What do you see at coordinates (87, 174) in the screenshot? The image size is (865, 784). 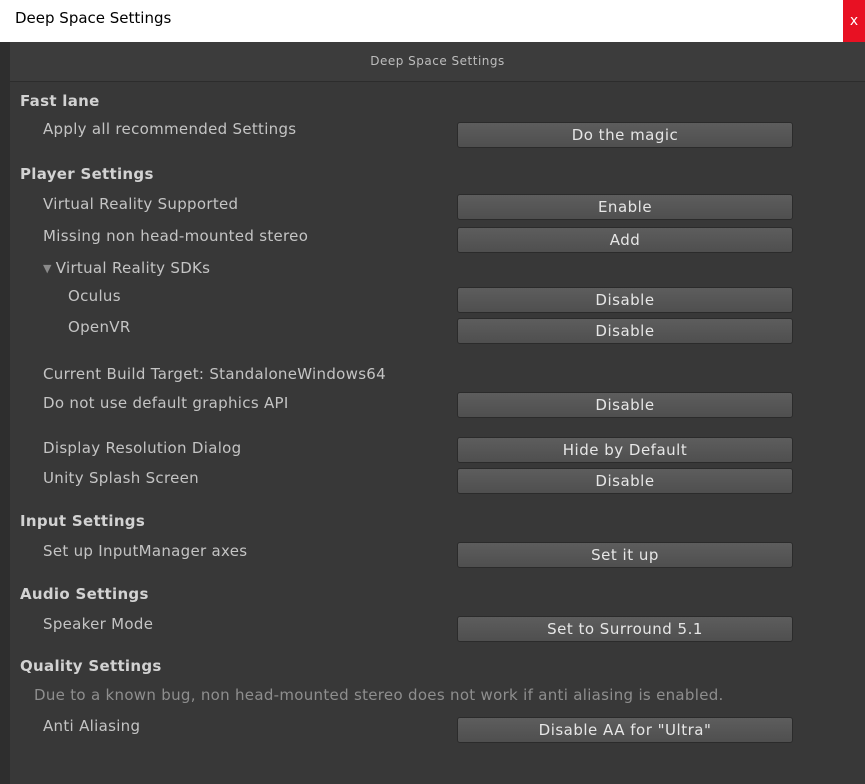 I see `section-player-settings: Player Settings` at bounding box center [87, 174].